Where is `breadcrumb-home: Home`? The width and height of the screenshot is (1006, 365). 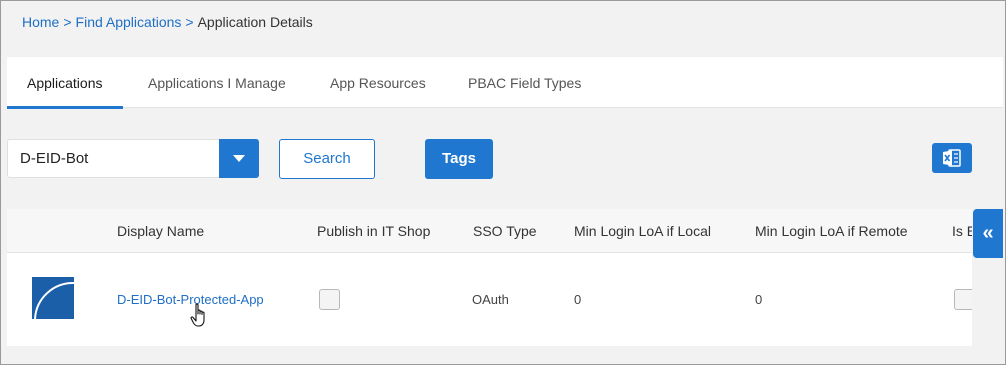 breadcrumb-home: Home is located at coordinates (40, 22).